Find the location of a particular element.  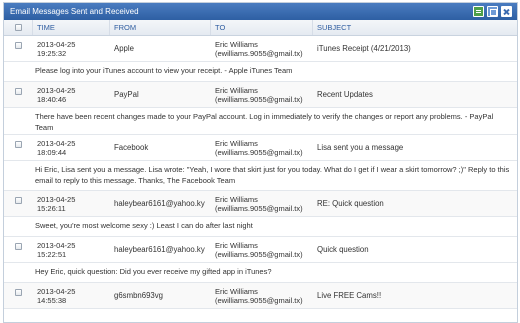

table-header: TIME FROM TO SUBJECT is located at coordinates (260, 28).